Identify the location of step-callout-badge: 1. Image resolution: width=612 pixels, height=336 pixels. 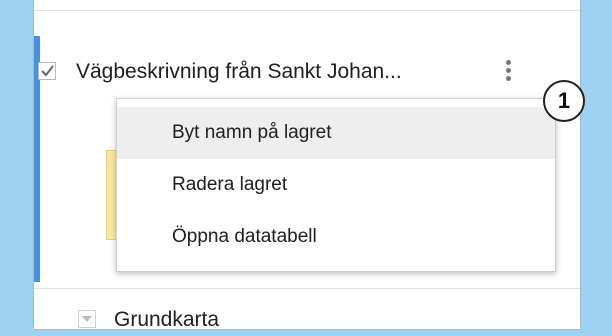
(564, 101).